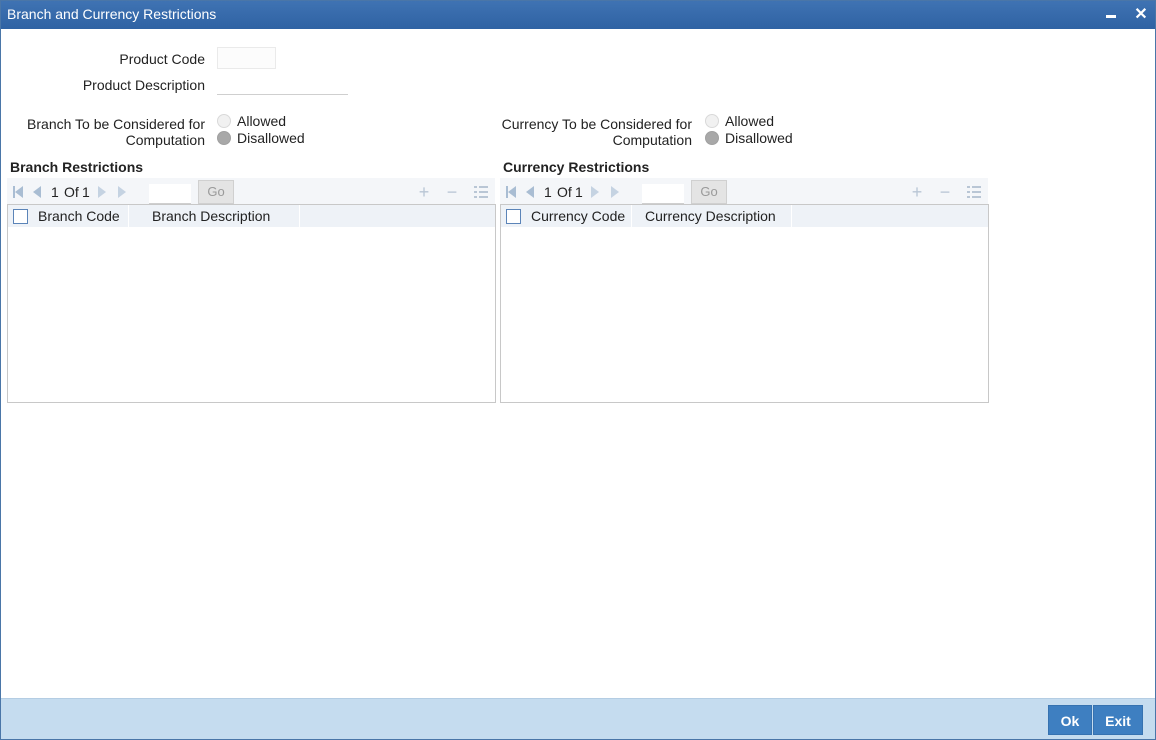 The height and width of the screenshot is (740, 1156). What do you see at coordinates (578, 15) in the screenshot?
I see `title-bar: Branch and Currency Restrictions ✕` at bounding box center [578, 15].